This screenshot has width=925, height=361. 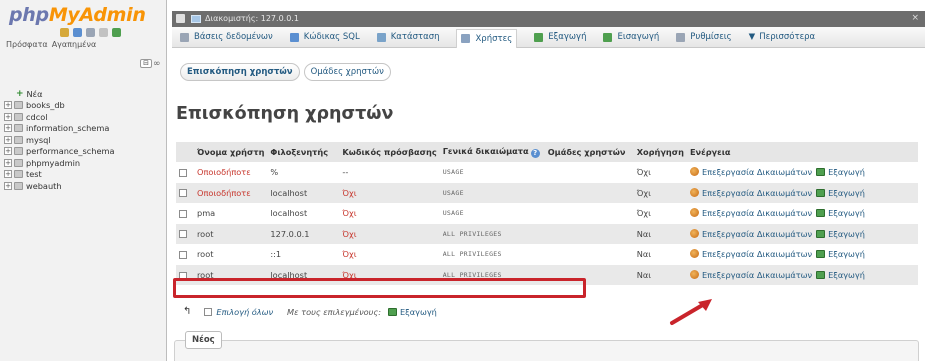 I want to click on server-icon, so click(x=196, y=19).